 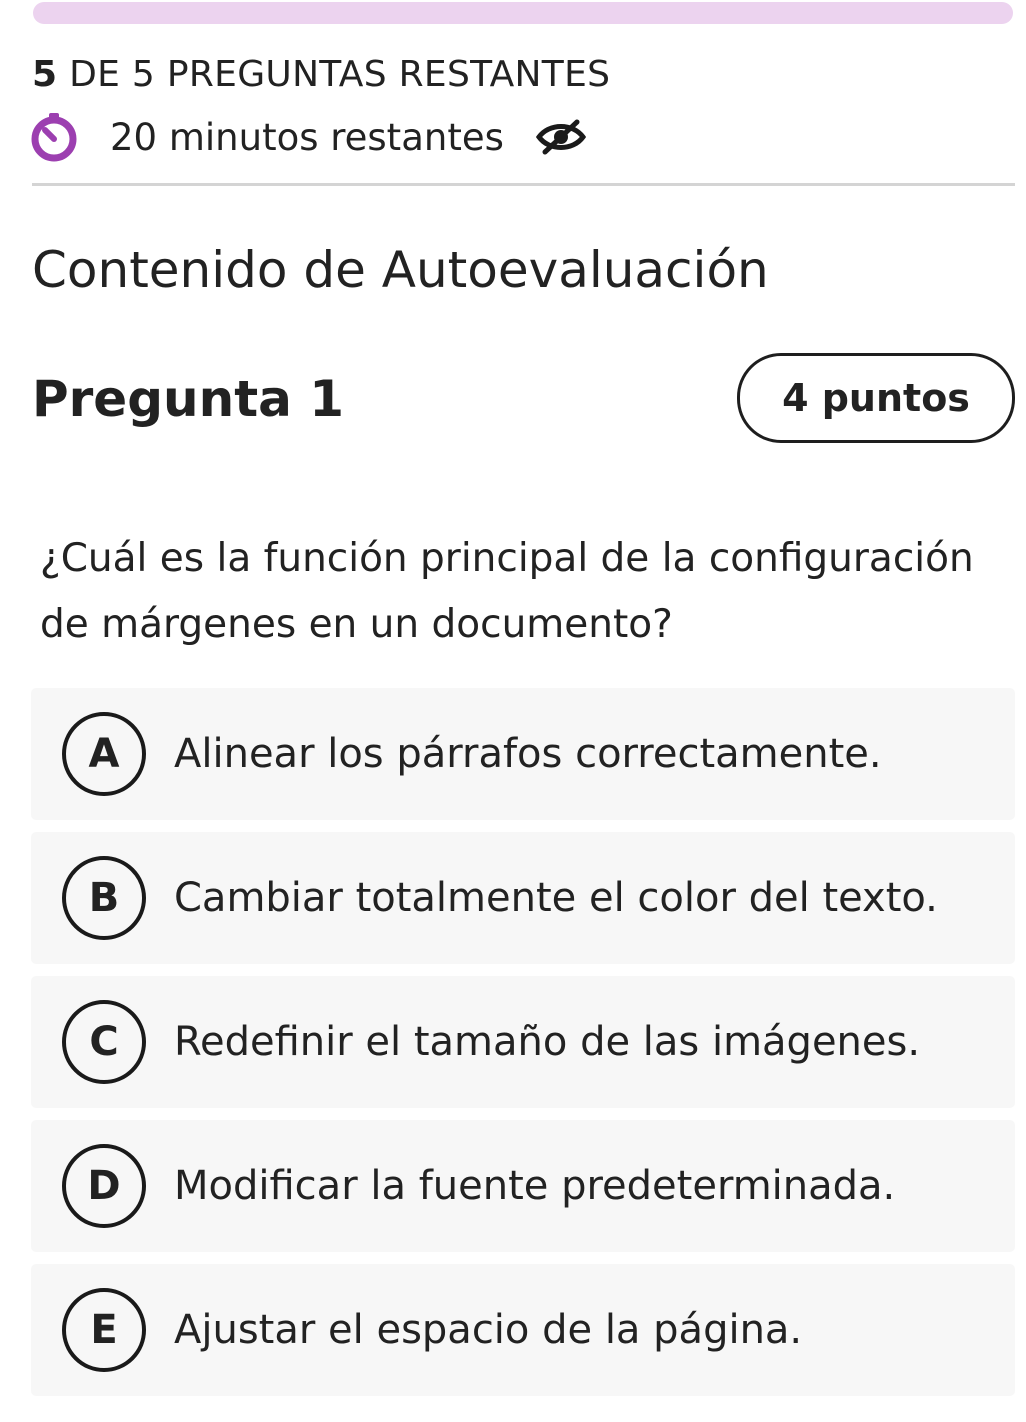 I want to click on option-c: C Redefinir el tamaño de las imágenes., so click(x=523, y=1042).